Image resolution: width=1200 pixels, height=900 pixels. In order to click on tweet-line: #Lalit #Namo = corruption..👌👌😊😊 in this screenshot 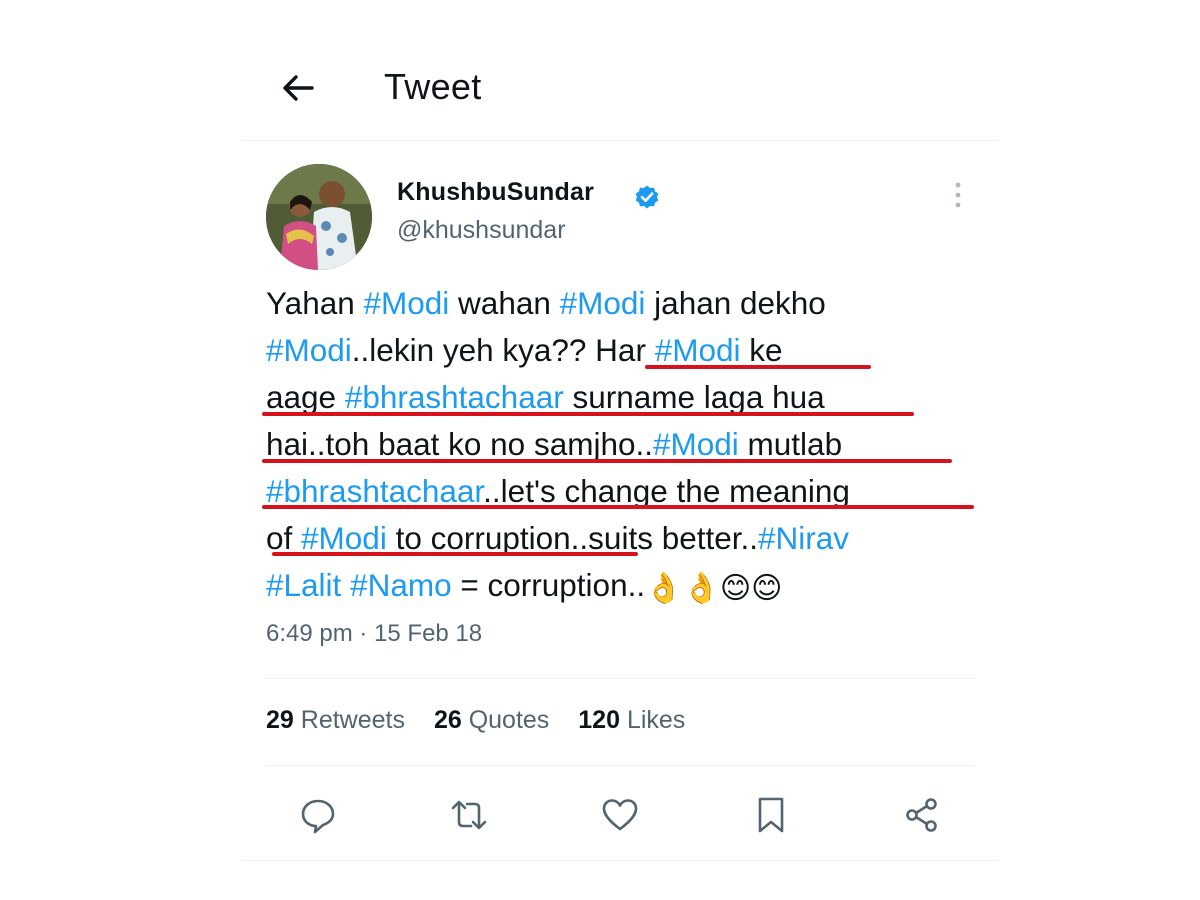, I will do `click(626, 585)`.